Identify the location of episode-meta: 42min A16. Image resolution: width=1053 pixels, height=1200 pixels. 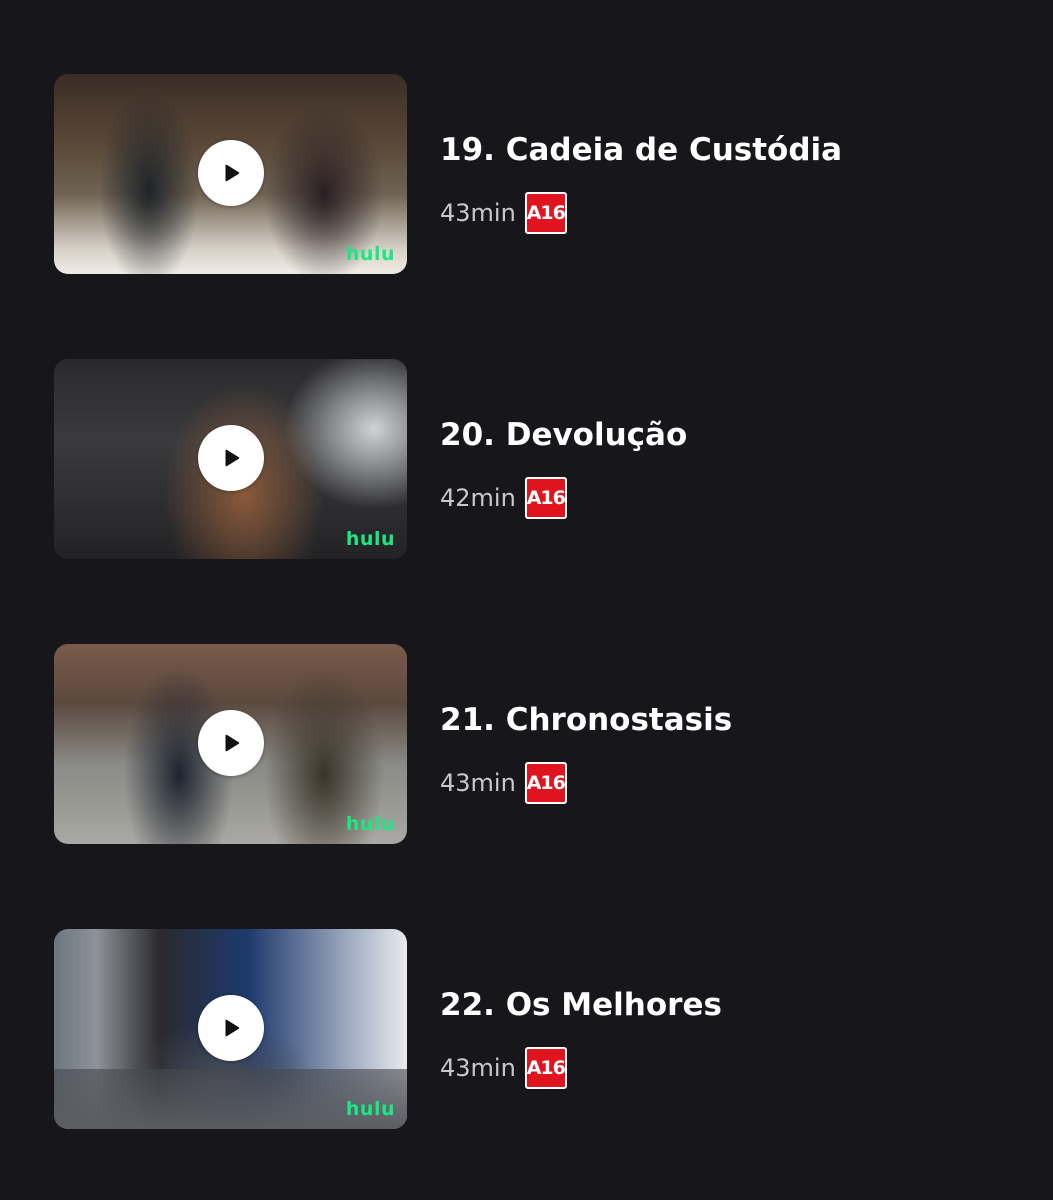
(503, 498).